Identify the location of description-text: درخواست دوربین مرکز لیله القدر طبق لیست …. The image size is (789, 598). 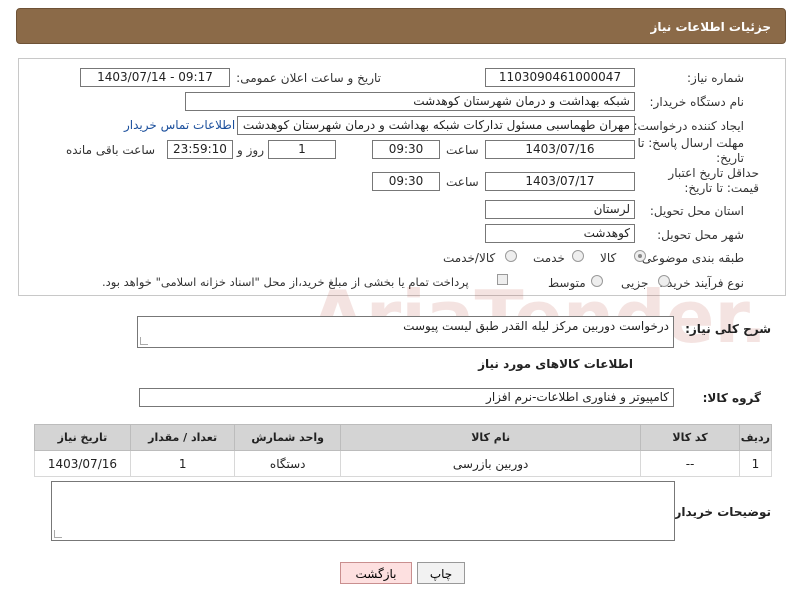
(536, 326).